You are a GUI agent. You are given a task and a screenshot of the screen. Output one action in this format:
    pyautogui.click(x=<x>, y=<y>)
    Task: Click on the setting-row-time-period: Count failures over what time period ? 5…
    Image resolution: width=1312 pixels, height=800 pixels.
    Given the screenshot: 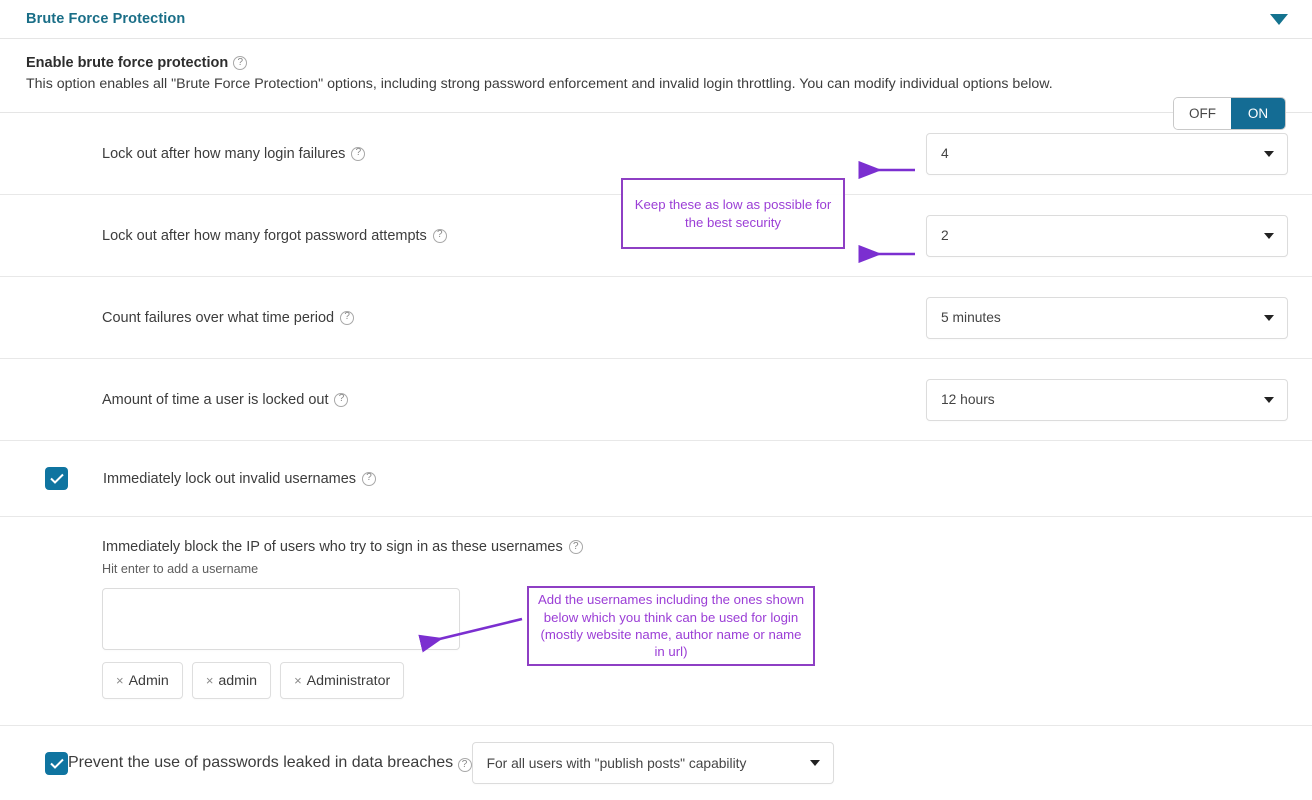 What is the action you would take?
    pyautogui.click(x=656, y=318)
    